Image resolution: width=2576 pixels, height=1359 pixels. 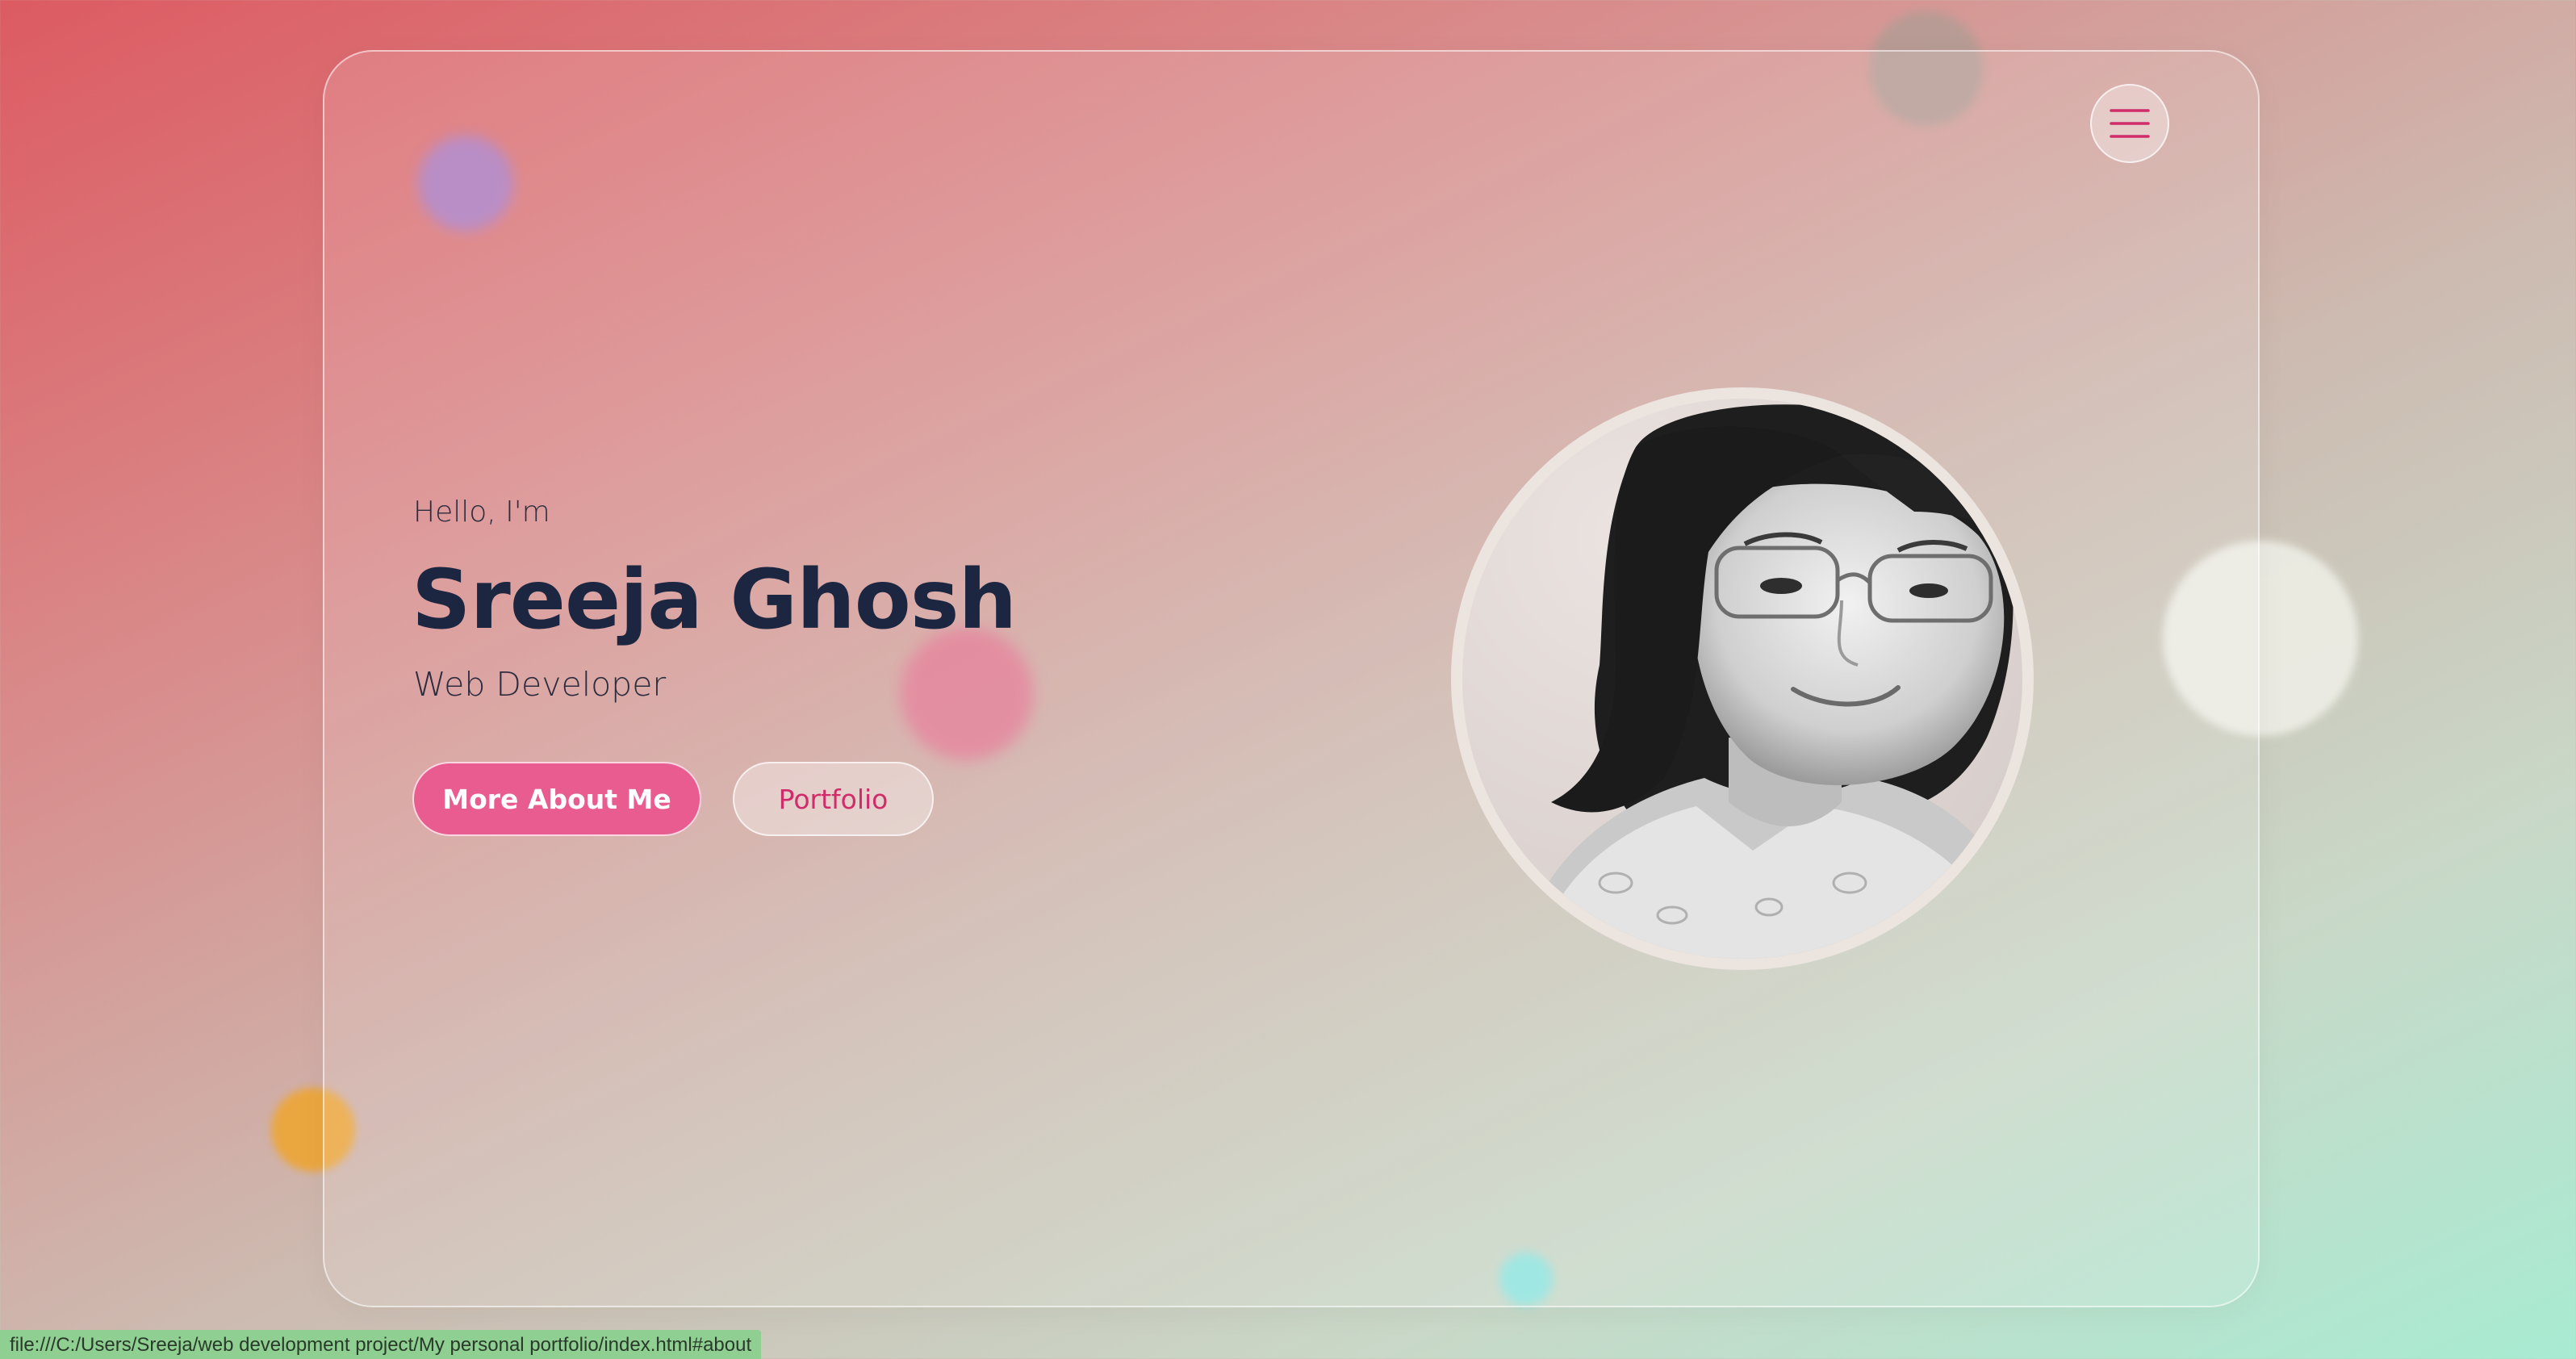 I want to click on hero-name: Sreeja Ghosh, so click(x=714, y=600).